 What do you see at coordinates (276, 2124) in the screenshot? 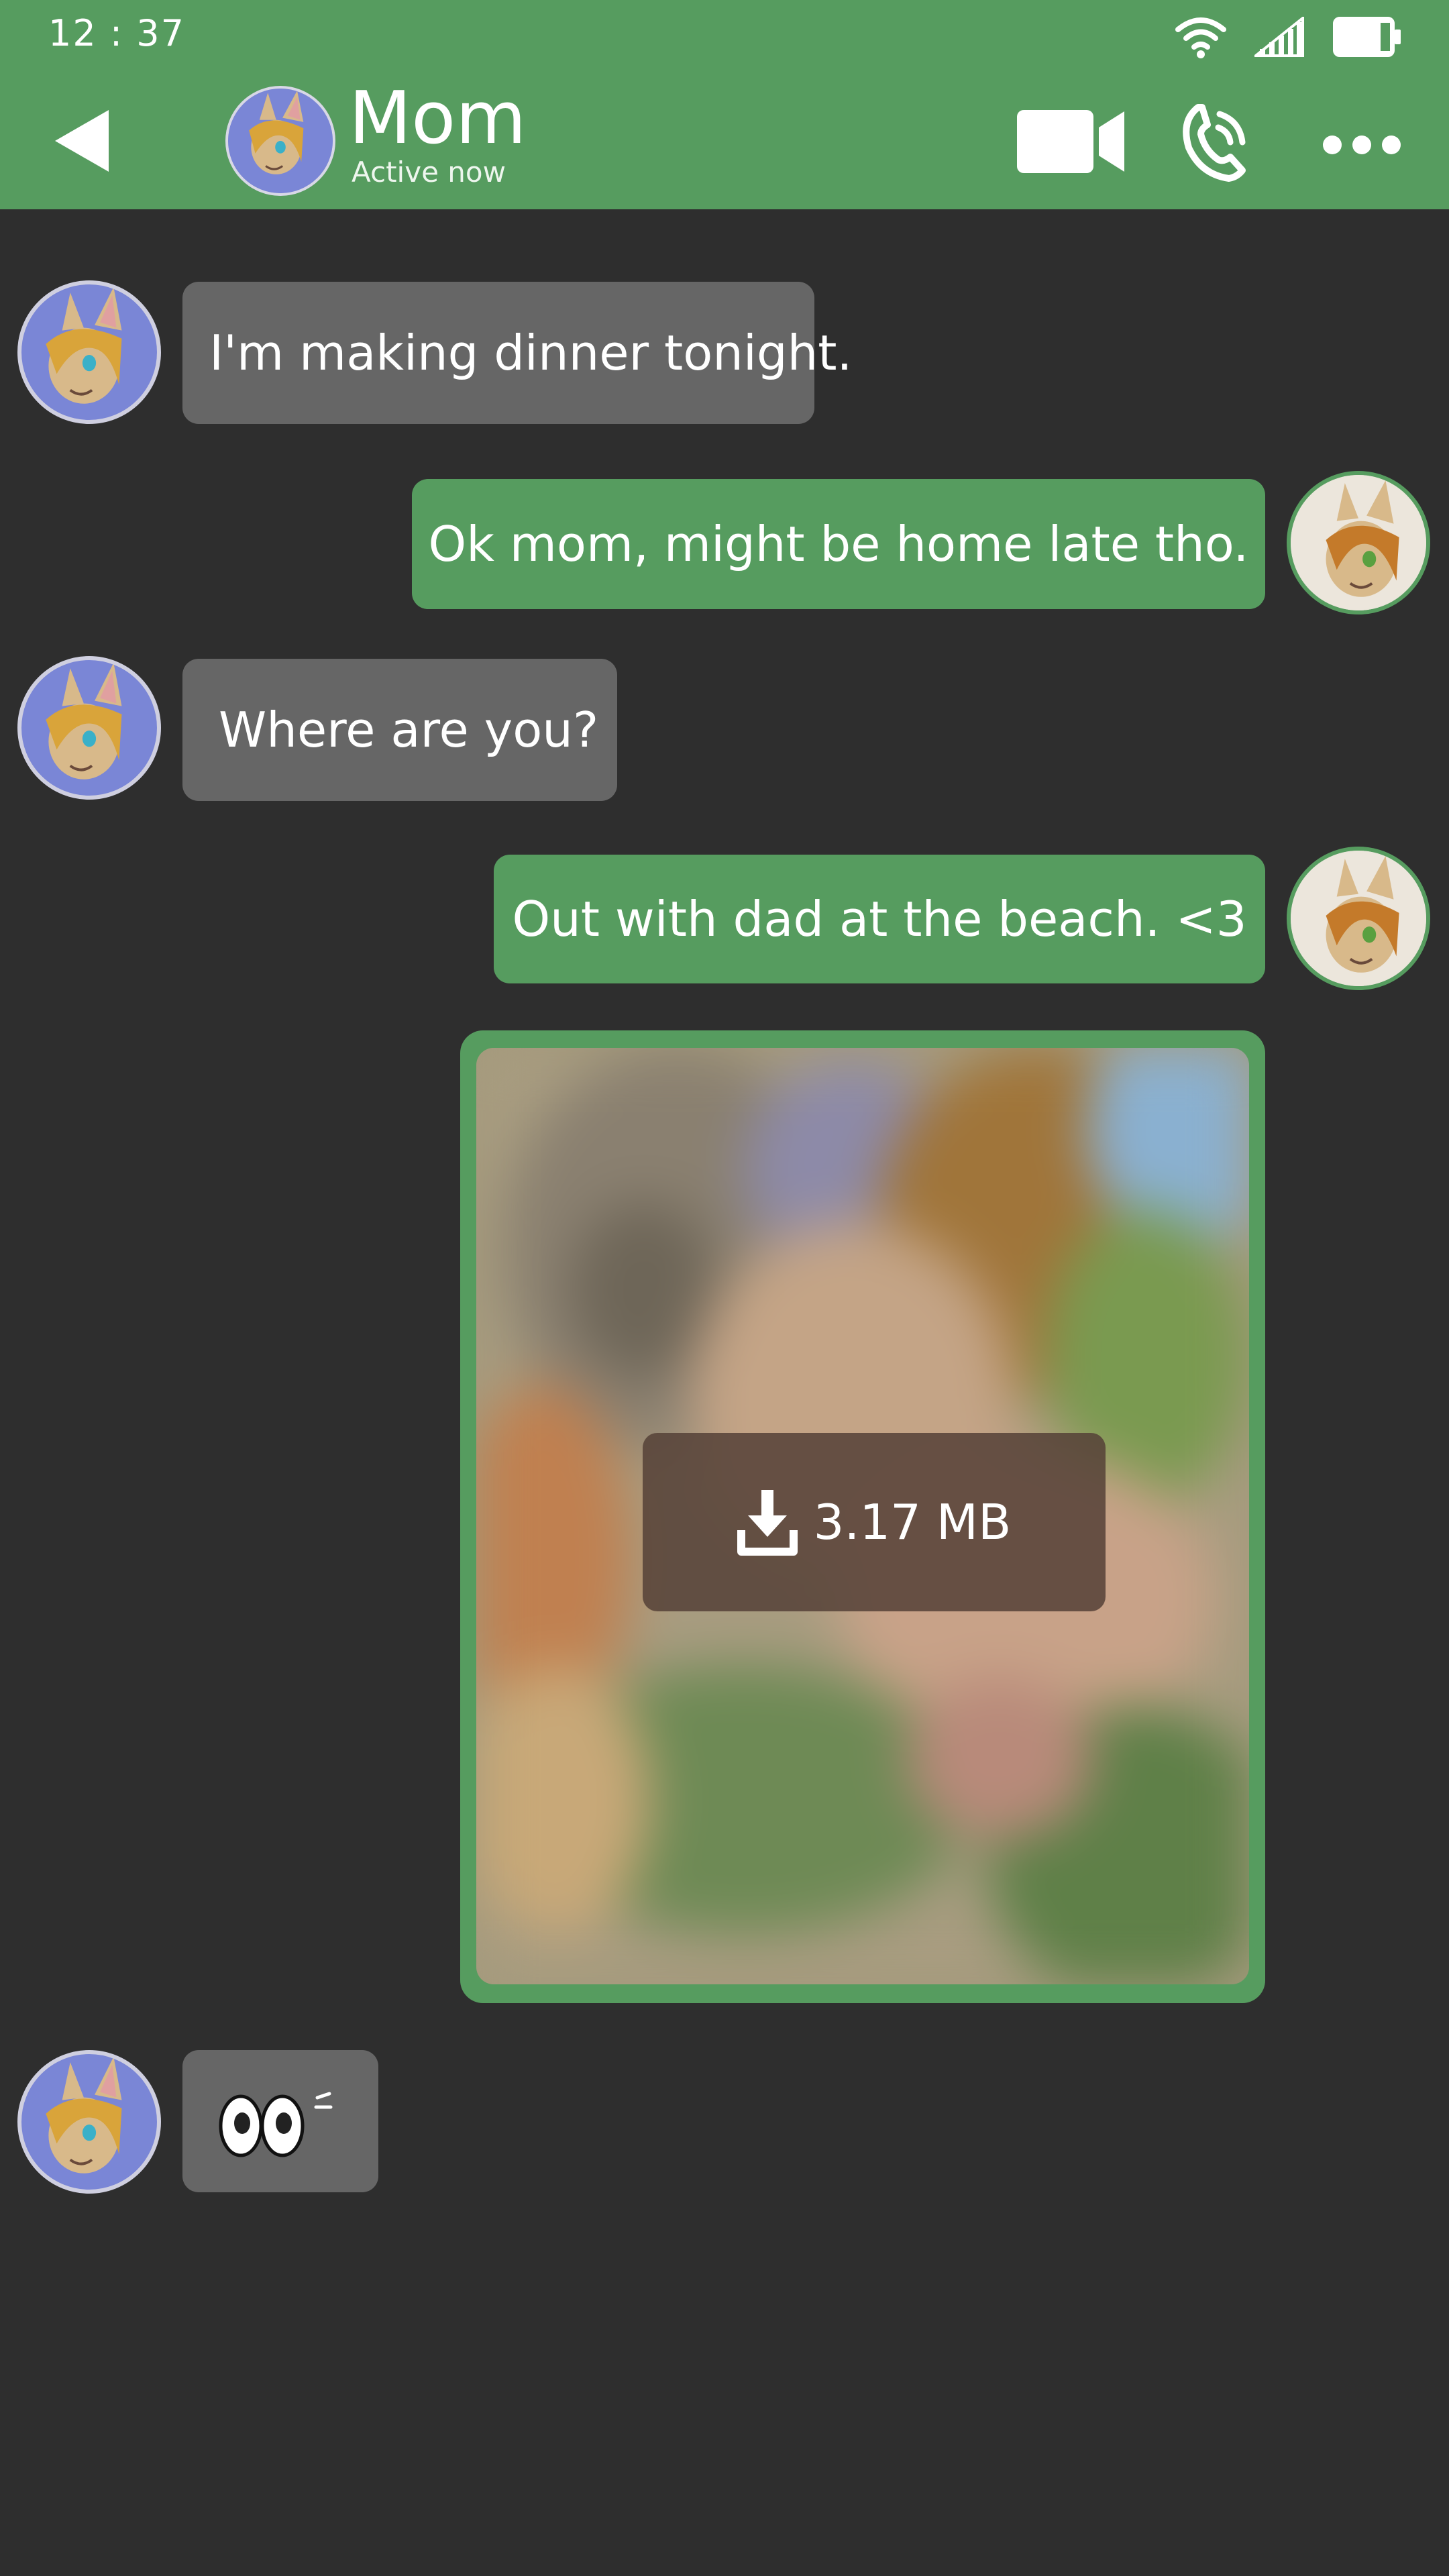
I see `staring-eyes-icon` at bounding box center [276, 2124].